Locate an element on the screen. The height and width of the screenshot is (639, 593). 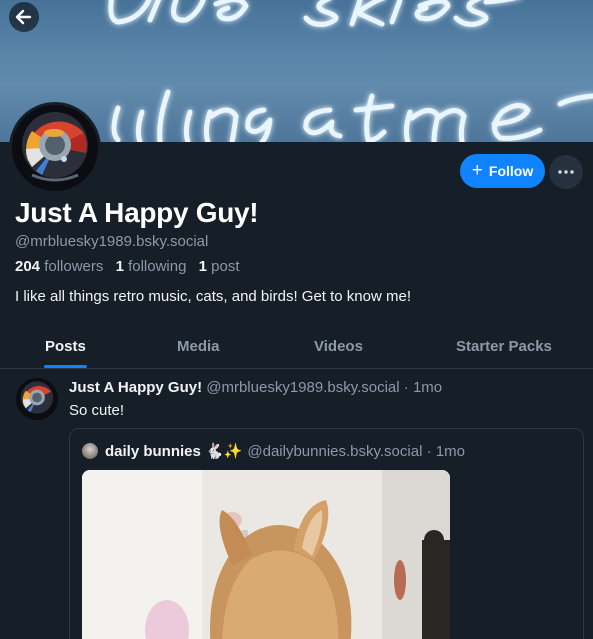
more-options-button is located at coordinates (566, 172).